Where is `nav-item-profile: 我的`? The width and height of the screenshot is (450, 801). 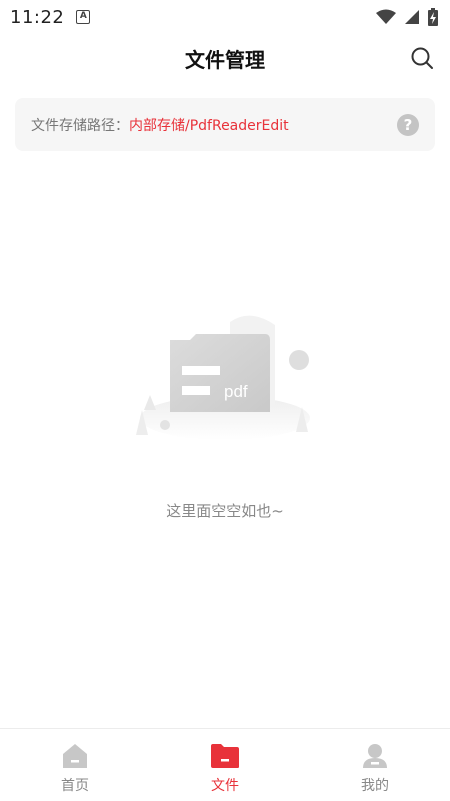
nav-item-profile: 我的 is located at coordinates (375, 765).